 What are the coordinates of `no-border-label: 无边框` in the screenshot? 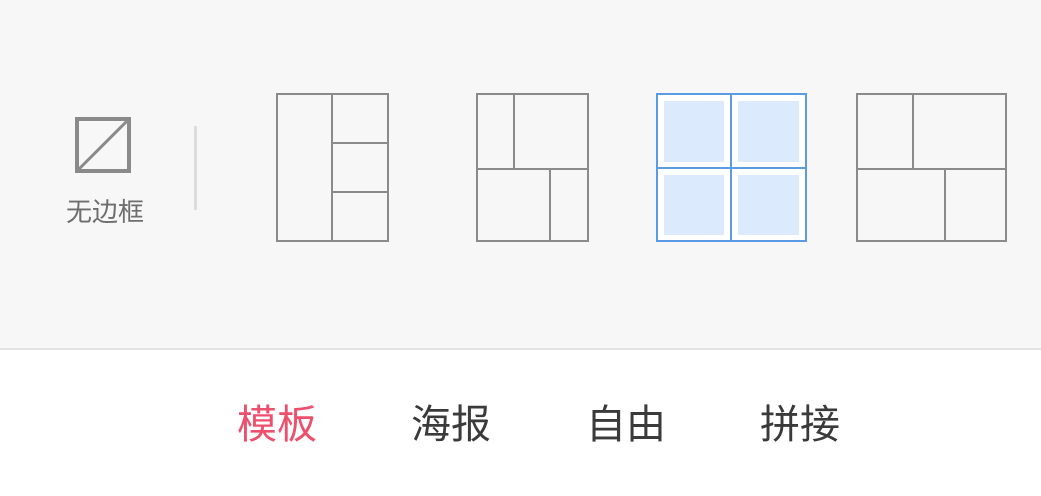 It's located at (104, 213).